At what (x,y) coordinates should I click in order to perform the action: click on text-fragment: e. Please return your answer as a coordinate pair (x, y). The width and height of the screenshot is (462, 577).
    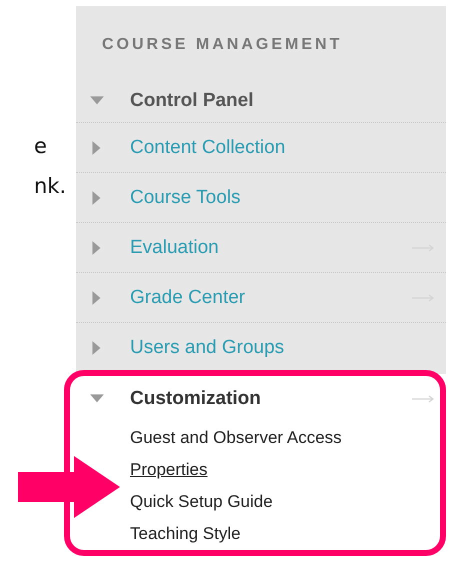
    Looking at the image, I should click on (41, 146).